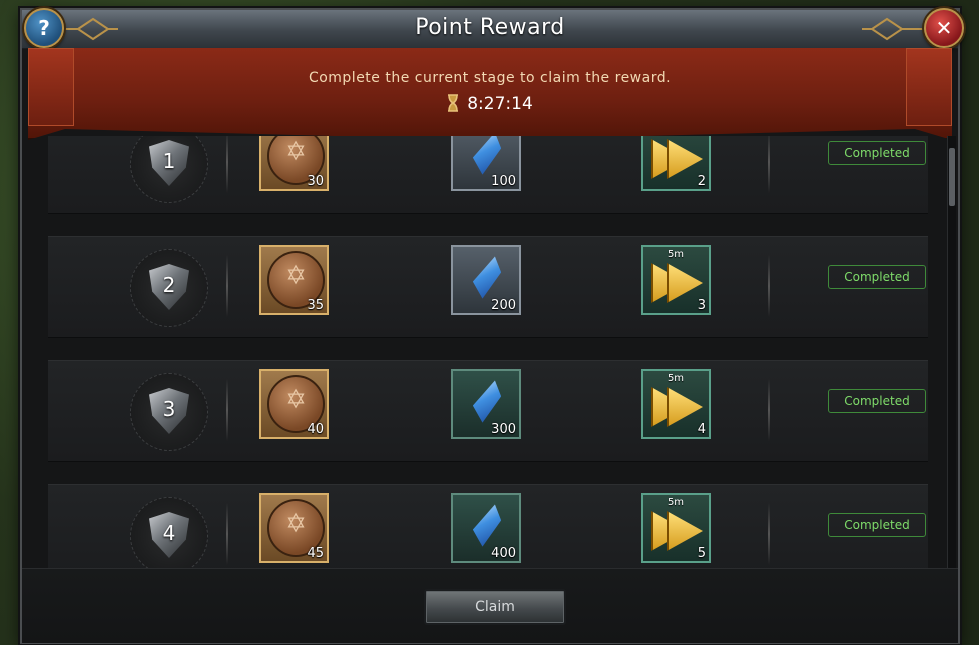 The height and width of the screenshot is (645, 979). I want to click on help-icon: ?, so click(44, 28).